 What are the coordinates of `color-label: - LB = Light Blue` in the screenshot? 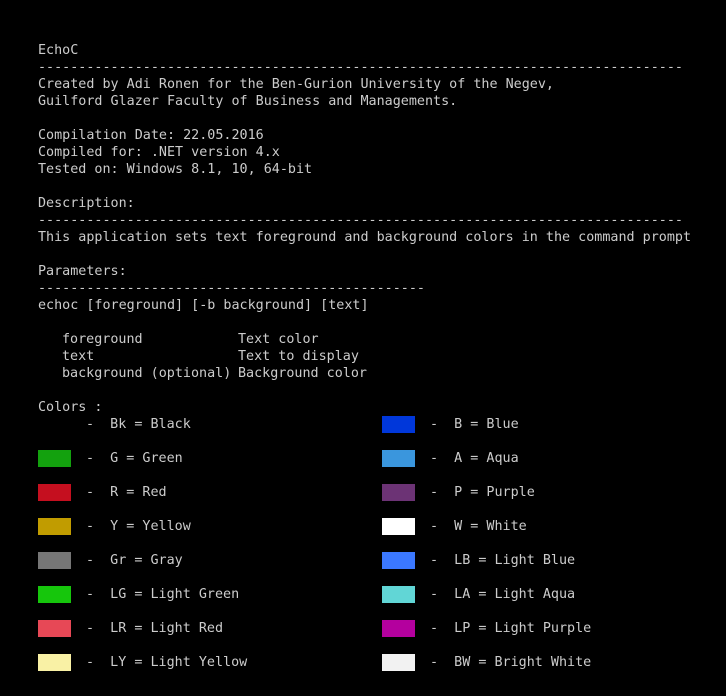 It's located at (503, 560).